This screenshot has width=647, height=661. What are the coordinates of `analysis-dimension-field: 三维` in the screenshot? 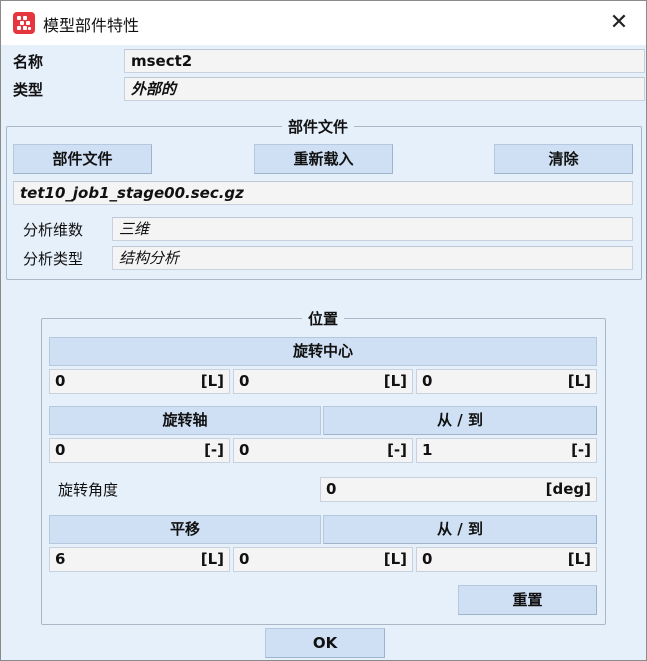 It's located at (372, 229).